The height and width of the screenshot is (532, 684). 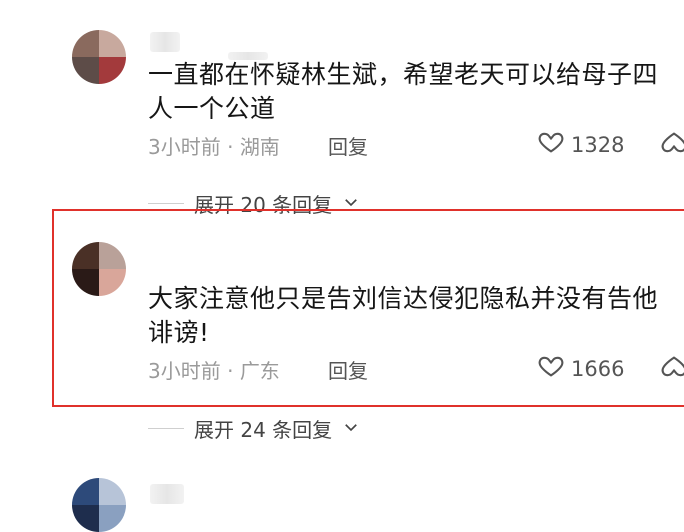 I want to click on expand-replies-button: 展开 24 条回复, so click(x=254, y=428).